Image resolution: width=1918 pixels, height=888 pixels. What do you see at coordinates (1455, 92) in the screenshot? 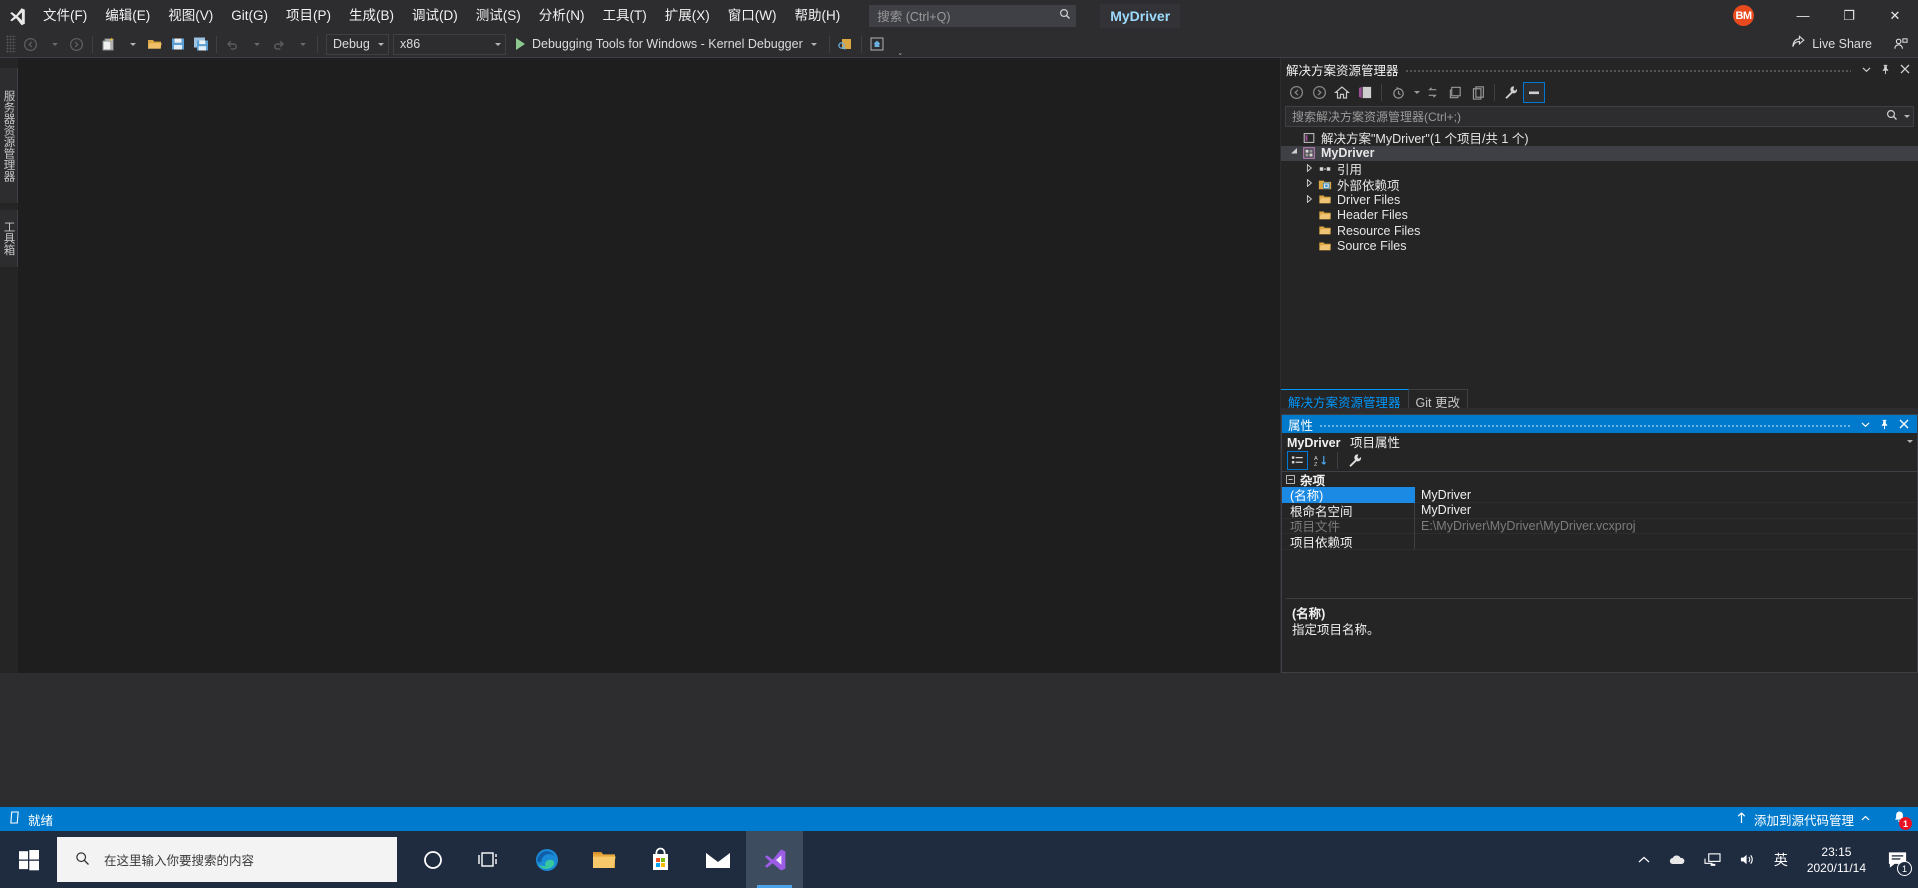
I see `collapse-all-icon` at bounding box center [1455, 92].